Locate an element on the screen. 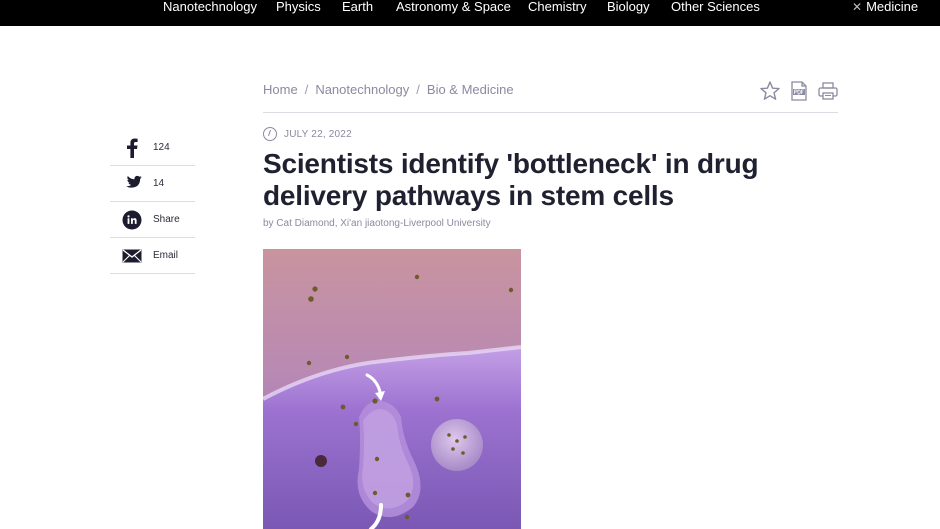  breadcrumb-bio-medicine: Bio & Medicine is located at coordinates (470, 89).